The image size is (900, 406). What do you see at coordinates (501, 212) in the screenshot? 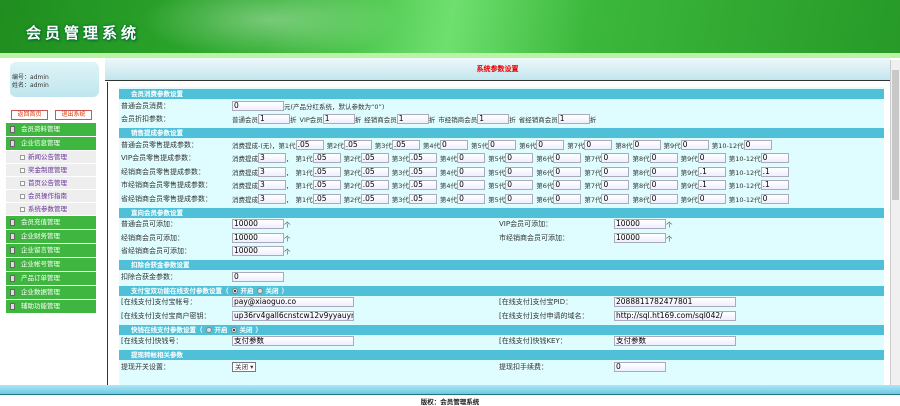
I see `section-header: 直向会员参数设置` at bounding box center [501, 212].